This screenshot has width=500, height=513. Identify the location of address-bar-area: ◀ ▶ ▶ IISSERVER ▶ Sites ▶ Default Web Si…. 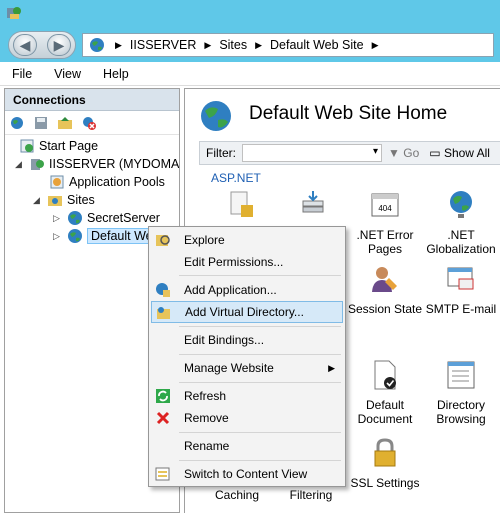
(250, 45).